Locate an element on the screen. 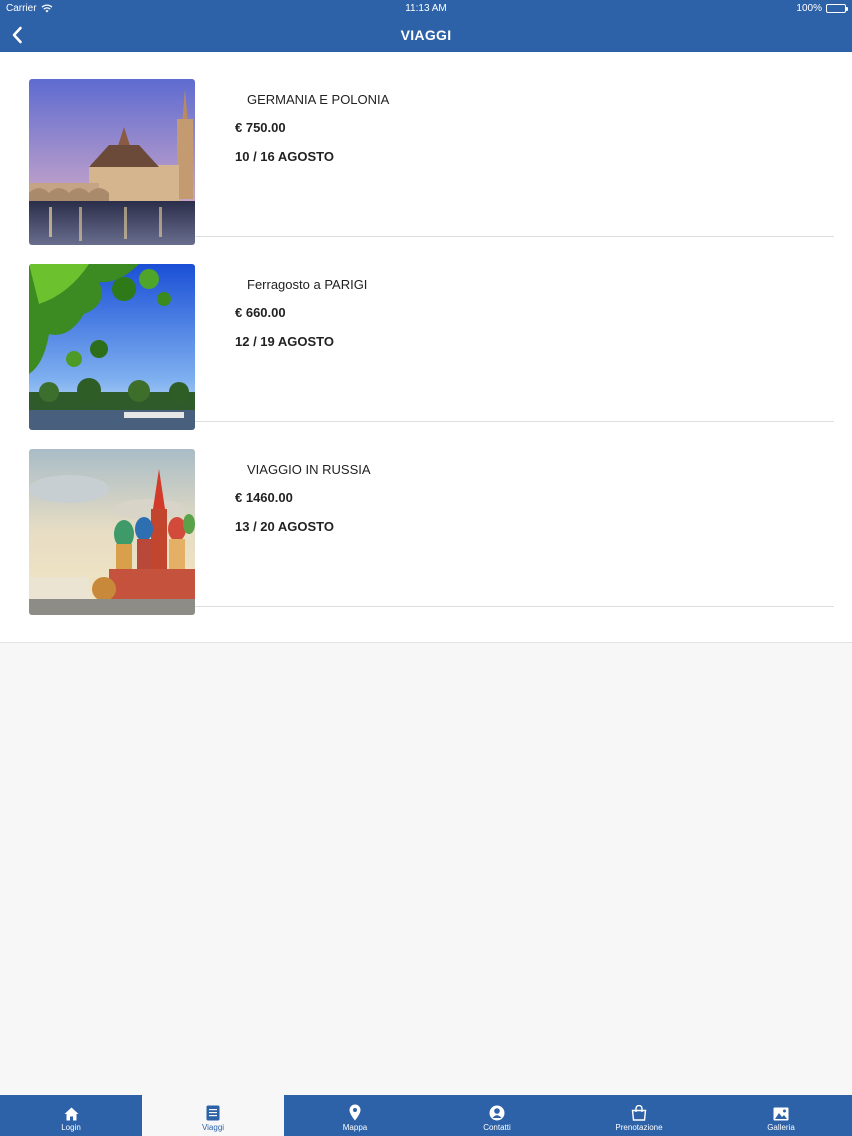 Image resolution: width=852 pixels, height=1136 pixels. trip-image-parigi is located at coordinates (112, 347).